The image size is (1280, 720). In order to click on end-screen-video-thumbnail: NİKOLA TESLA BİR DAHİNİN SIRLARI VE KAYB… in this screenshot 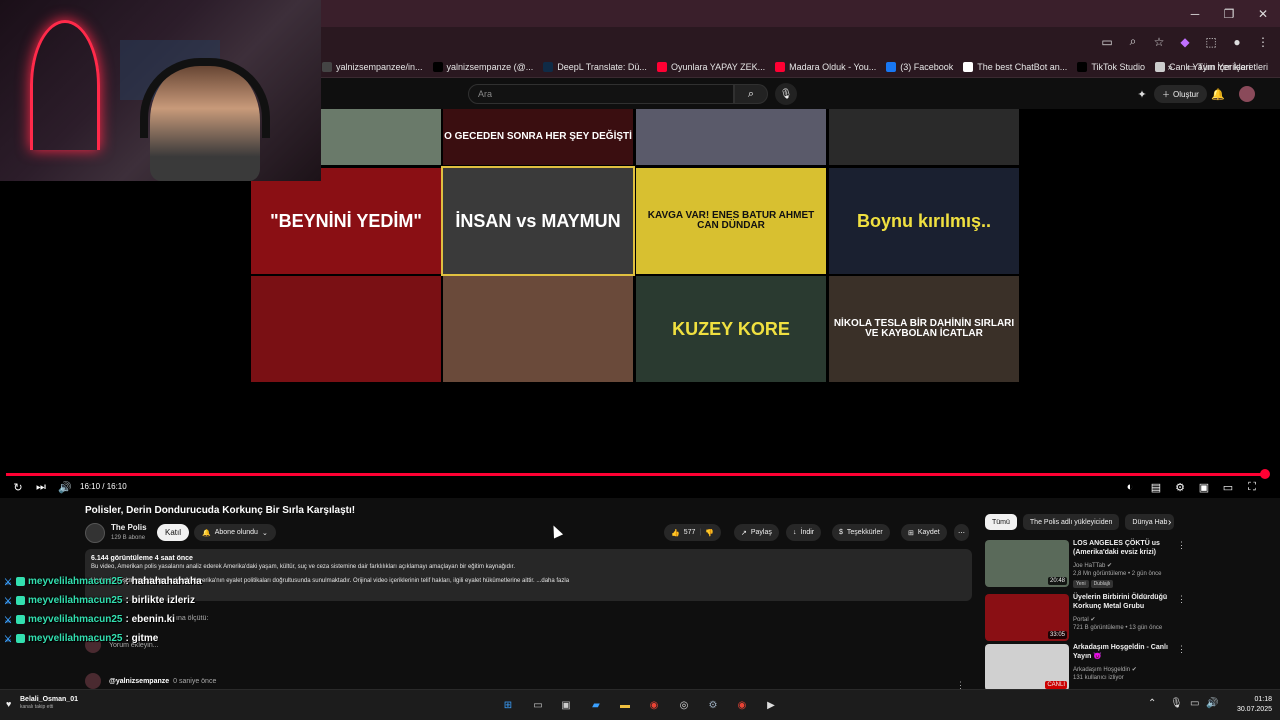, I will do `click(924, 329)`.